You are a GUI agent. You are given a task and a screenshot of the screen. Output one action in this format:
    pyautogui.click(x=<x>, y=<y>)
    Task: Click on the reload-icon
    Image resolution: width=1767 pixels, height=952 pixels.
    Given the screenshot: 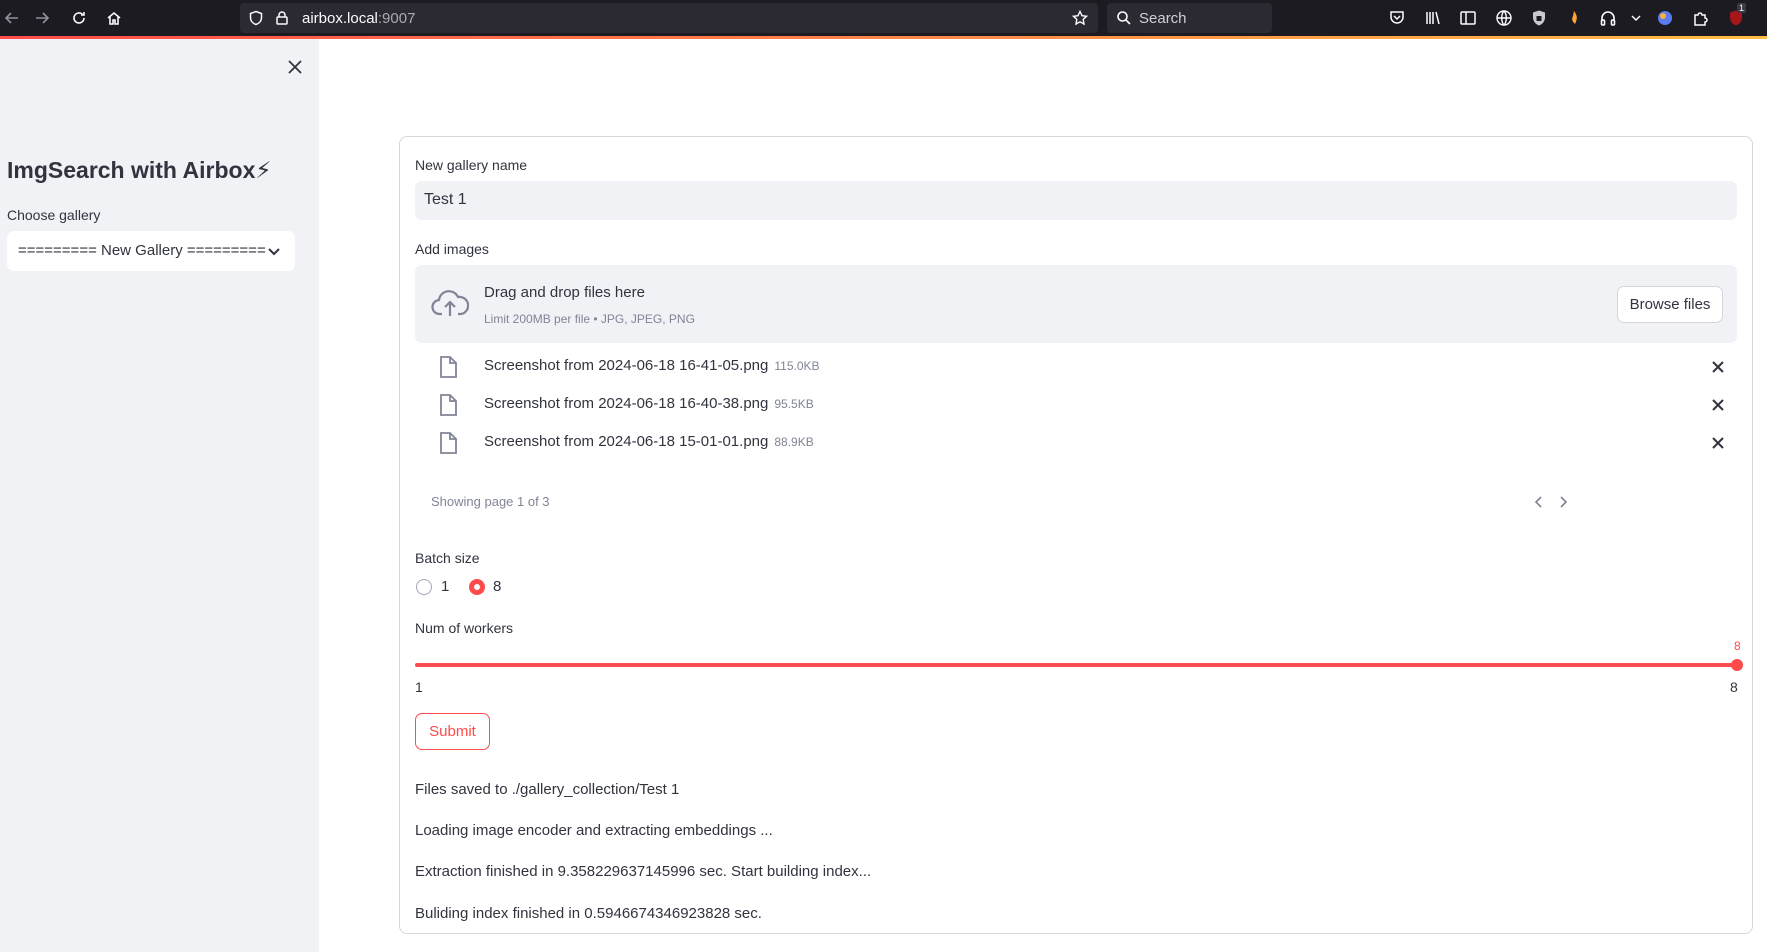 What is the action you would take?
    pyautogui.click(x=79, y=18)
    